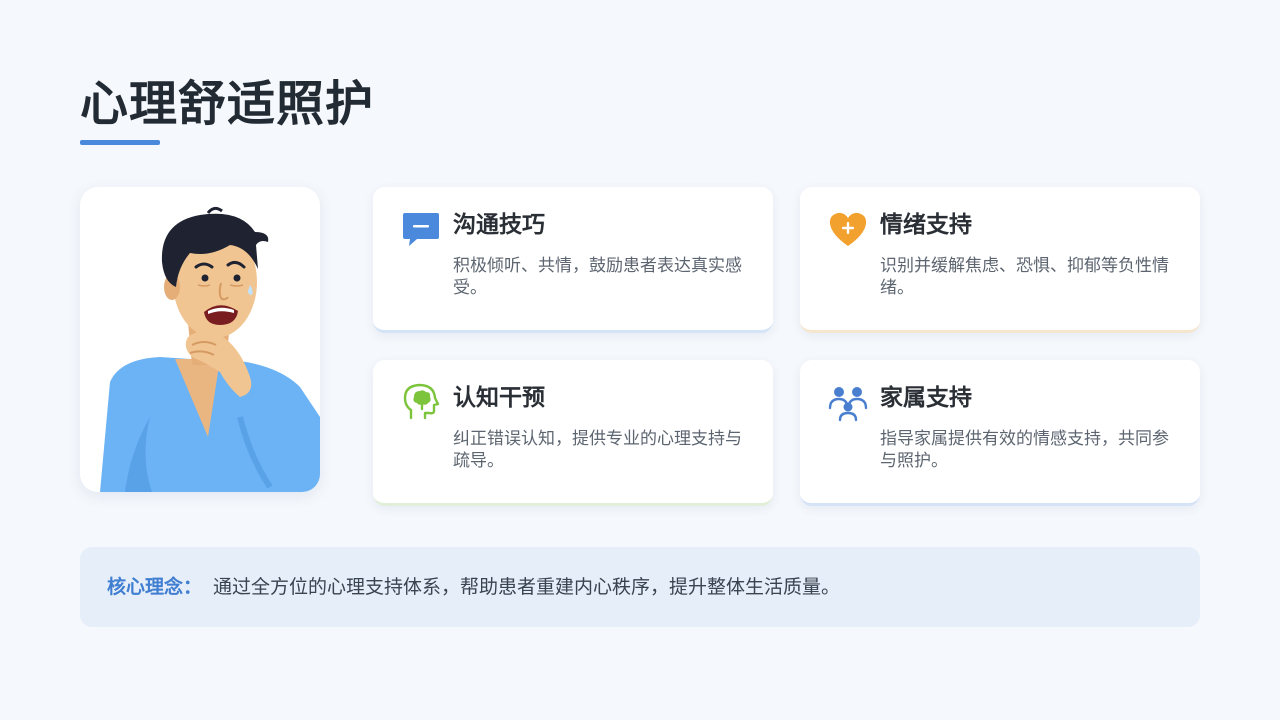  I want to click on card-description: 纠正错误认知，提供专业的心理支持与疏导。, so click(597, 450).